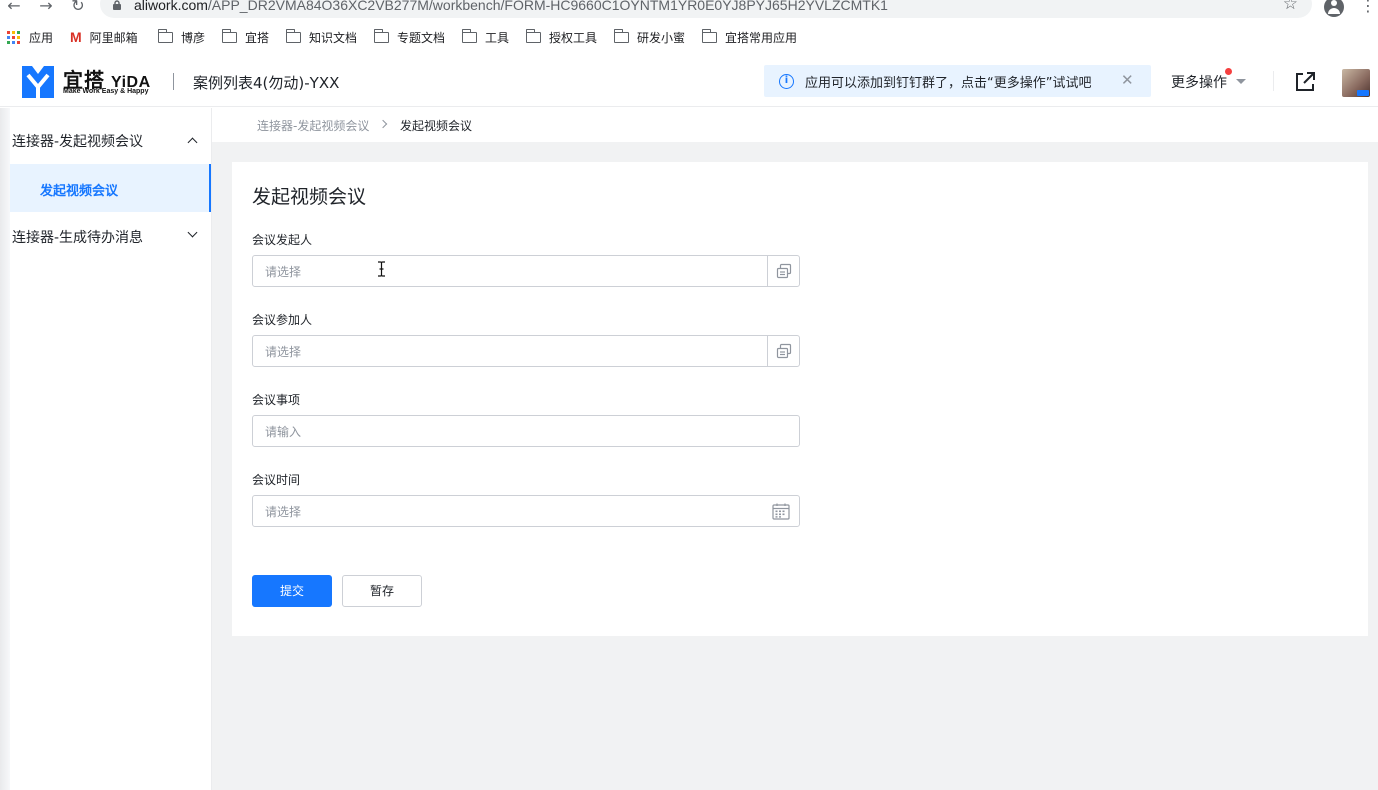  I want to click on notice-banner: i 应用可以添加到钉钉群了，点击“更多操作”试试吧 ✕, so click(957, 81).